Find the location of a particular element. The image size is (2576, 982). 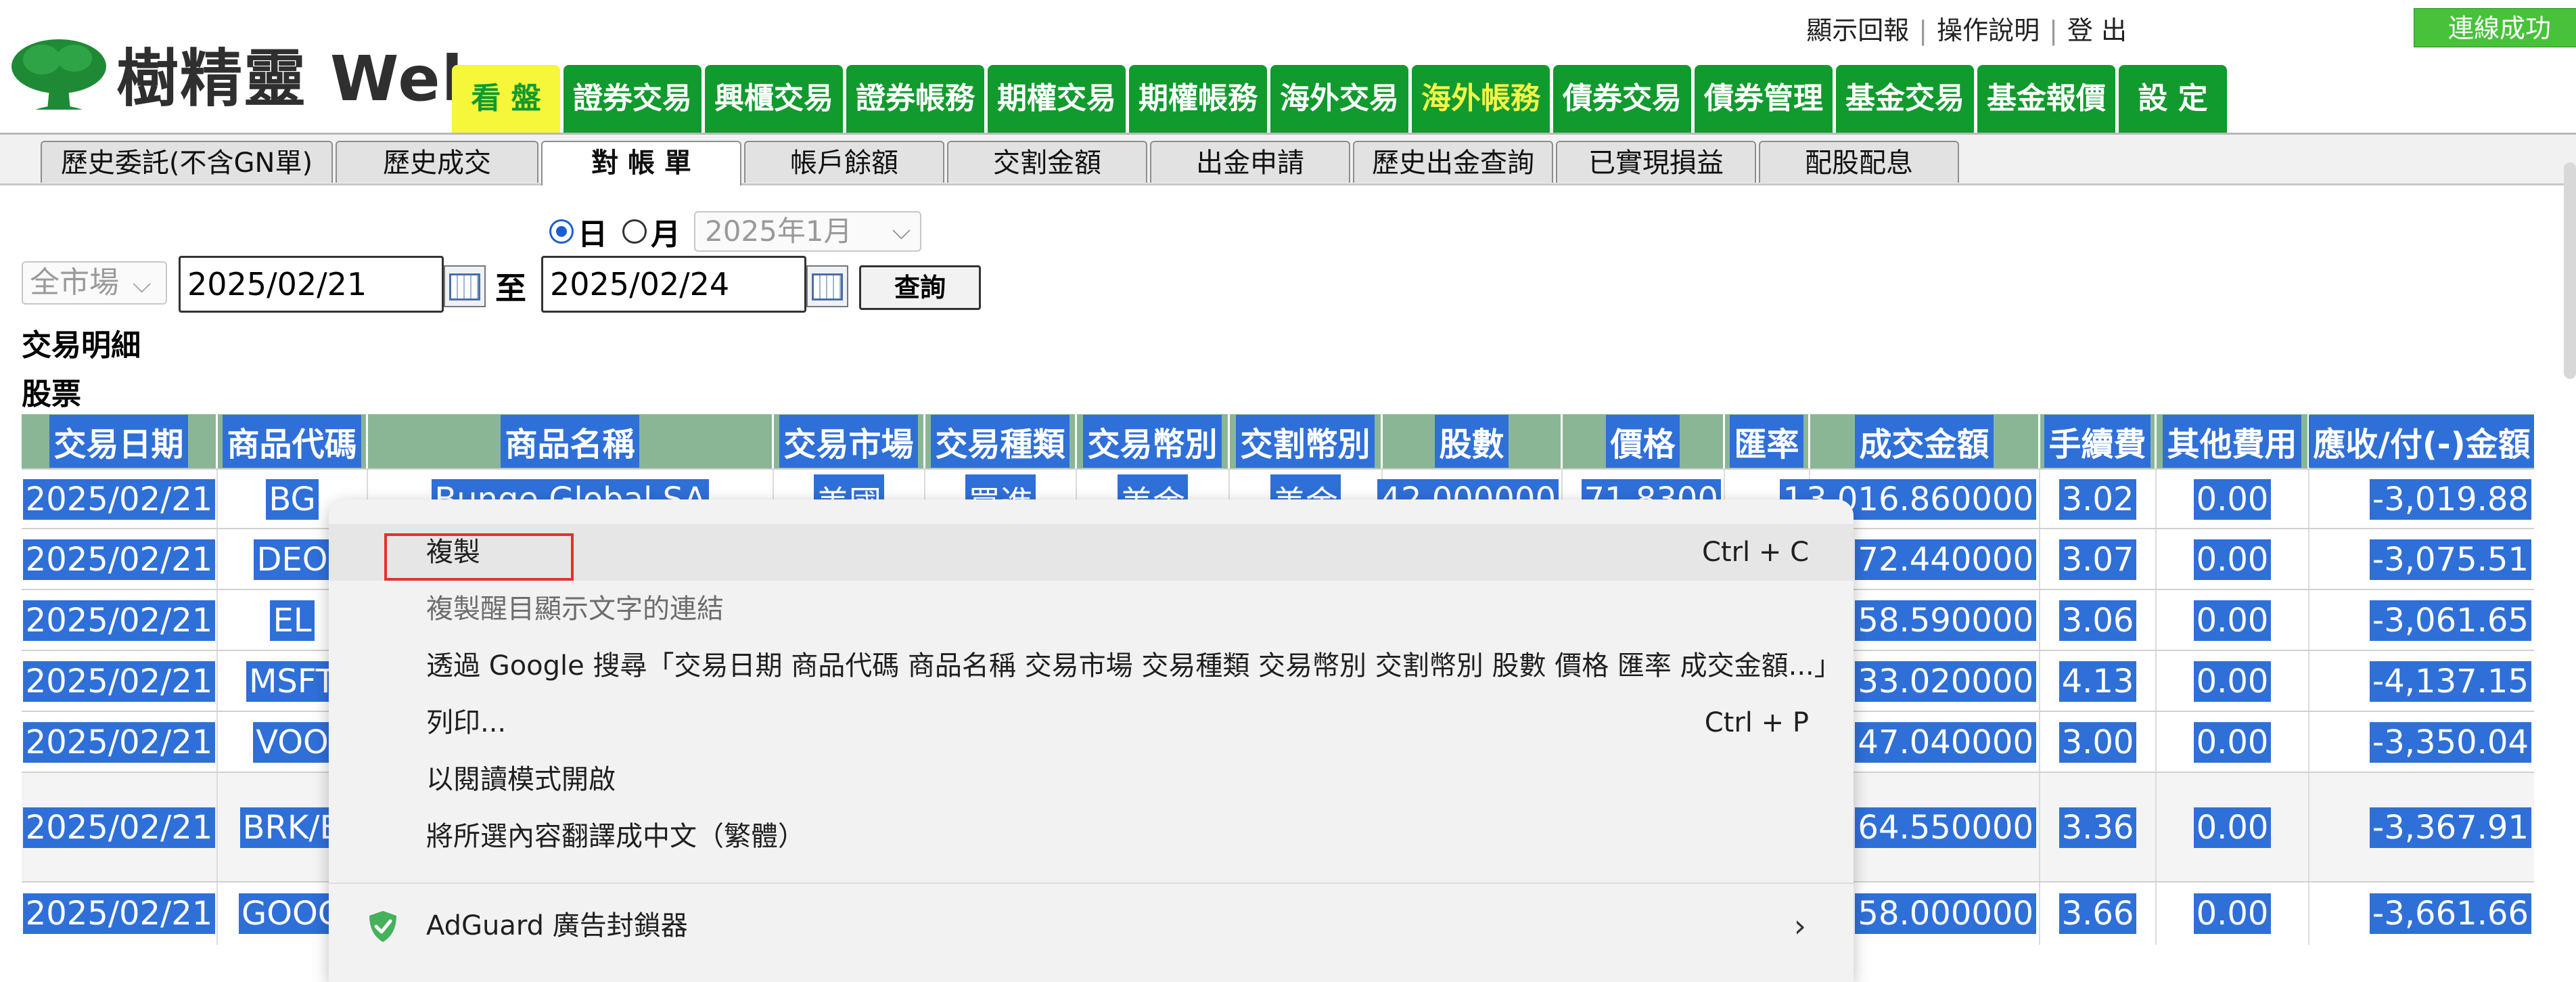

top-links: 顯示回報 | 操作說明 | 登 出 is located at coordinates (1967, 28).